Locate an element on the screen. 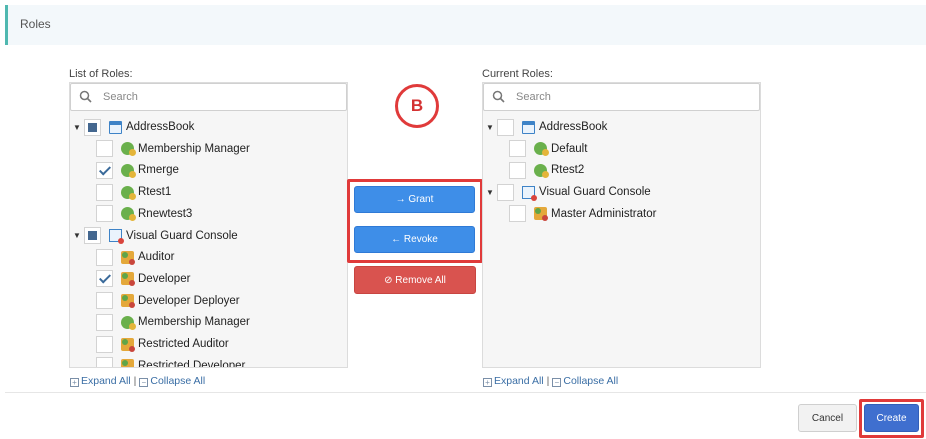 The height and width of the screenshot is (439, 926). node-label: Auditor is located at coordinates (156, 257).